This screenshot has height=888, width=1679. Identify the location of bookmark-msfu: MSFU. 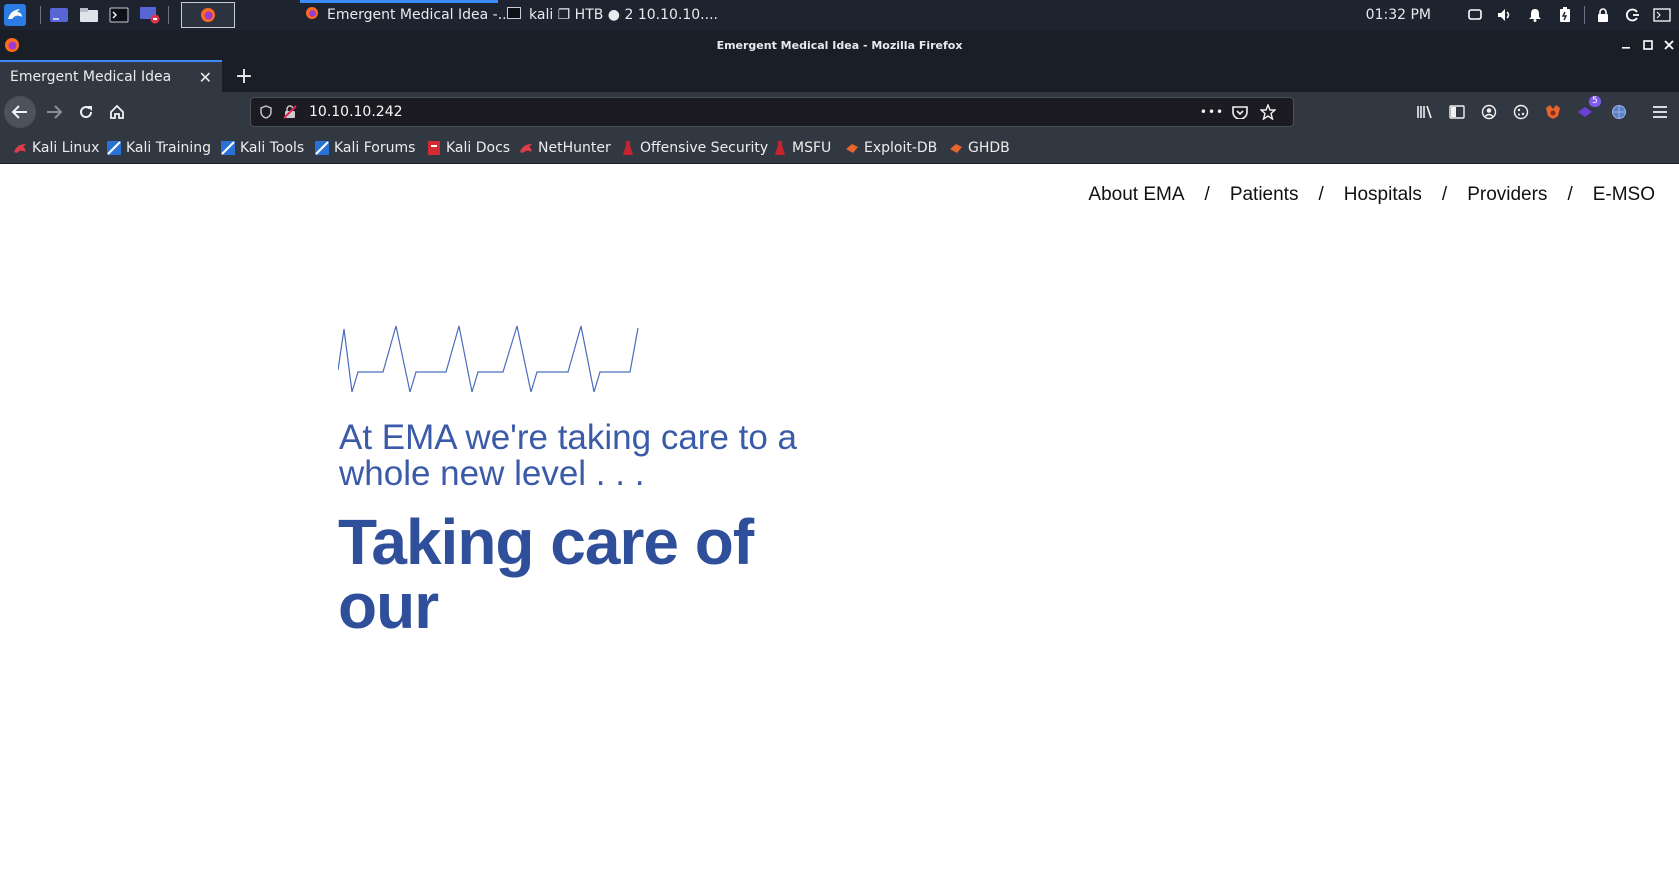
(801, 147).